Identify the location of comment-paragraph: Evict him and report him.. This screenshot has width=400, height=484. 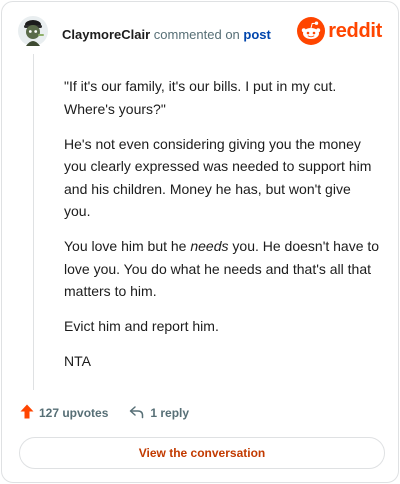
(141, 326).